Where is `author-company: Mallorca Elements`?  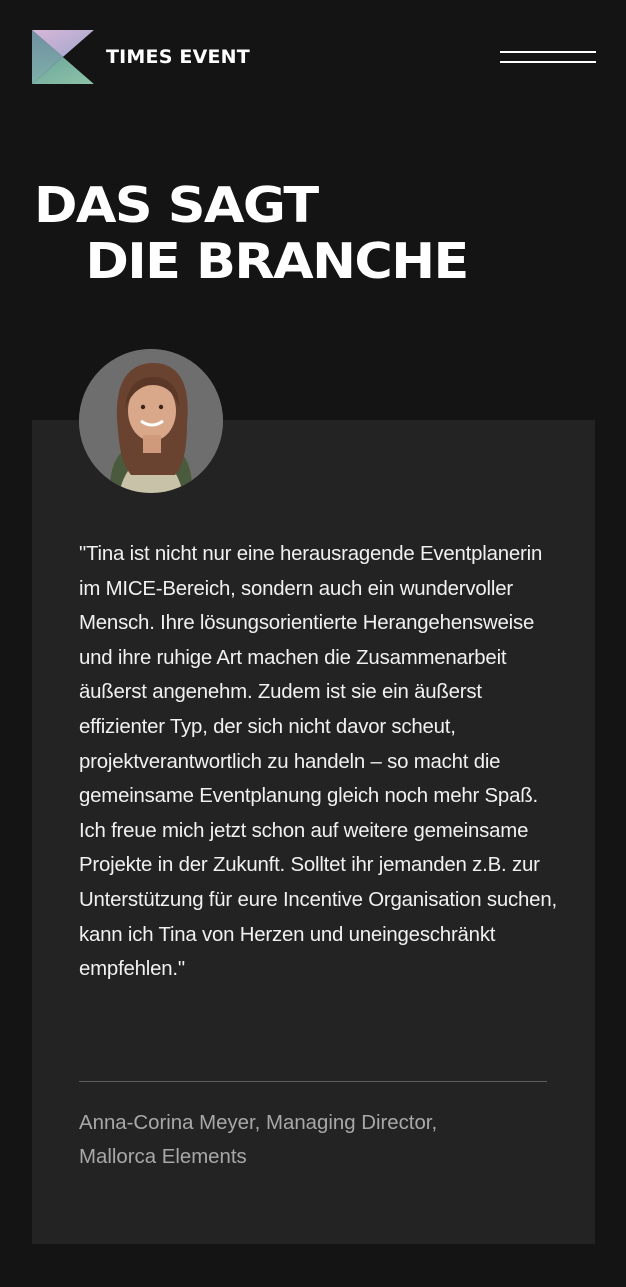
author-company: Mallorca Elements is located at coordinates (163, 1157).